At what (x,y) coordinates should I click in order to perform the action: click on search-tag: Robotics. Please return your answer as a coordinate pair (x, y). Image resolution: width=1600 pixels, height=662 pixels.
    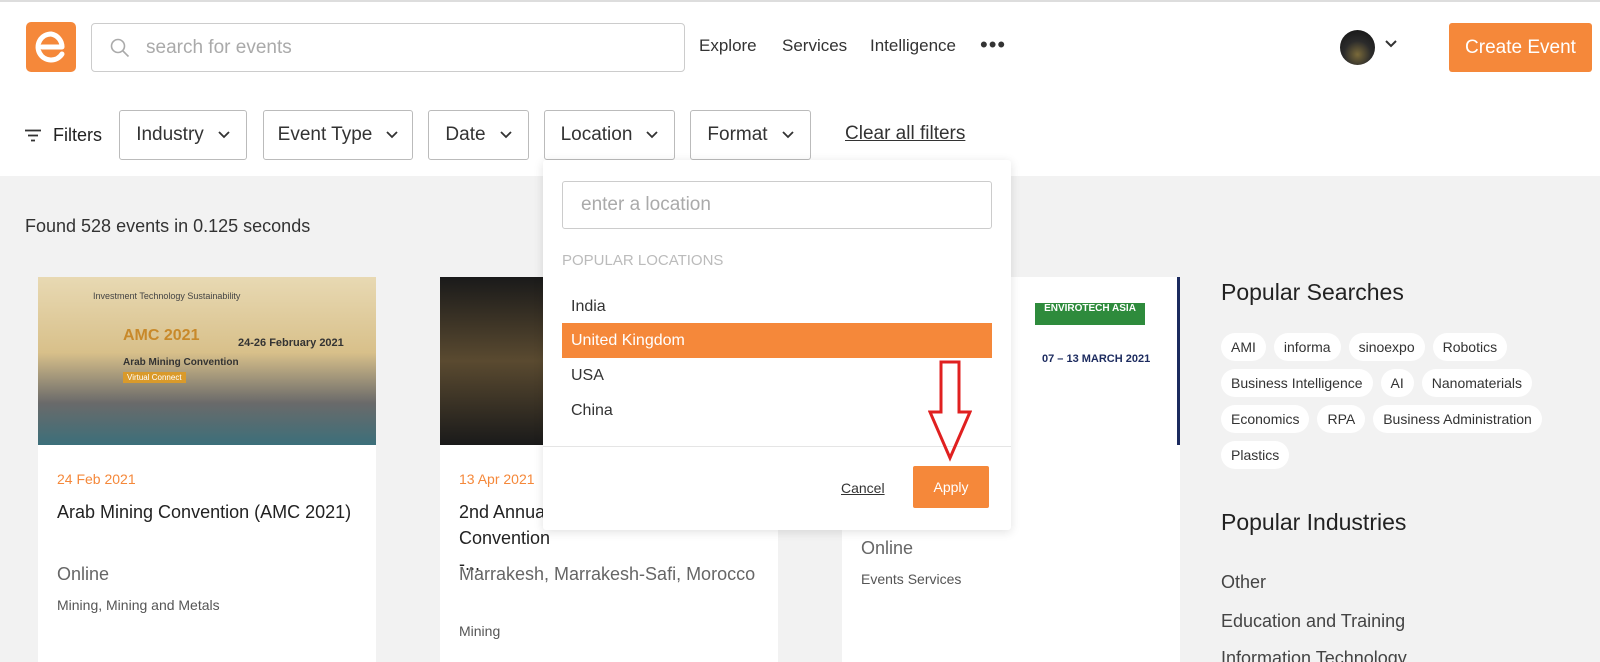
    Looking at the image, I should click on (1470, 347).